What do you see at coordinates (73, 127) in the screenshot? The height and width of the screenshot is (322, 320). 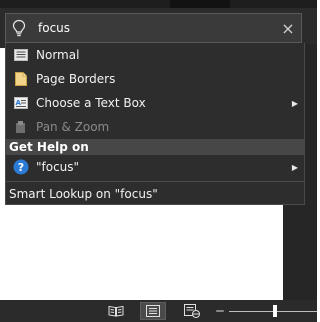 I see `menu-item-label: Pan & Zoom` at bounding box center [73, 127].